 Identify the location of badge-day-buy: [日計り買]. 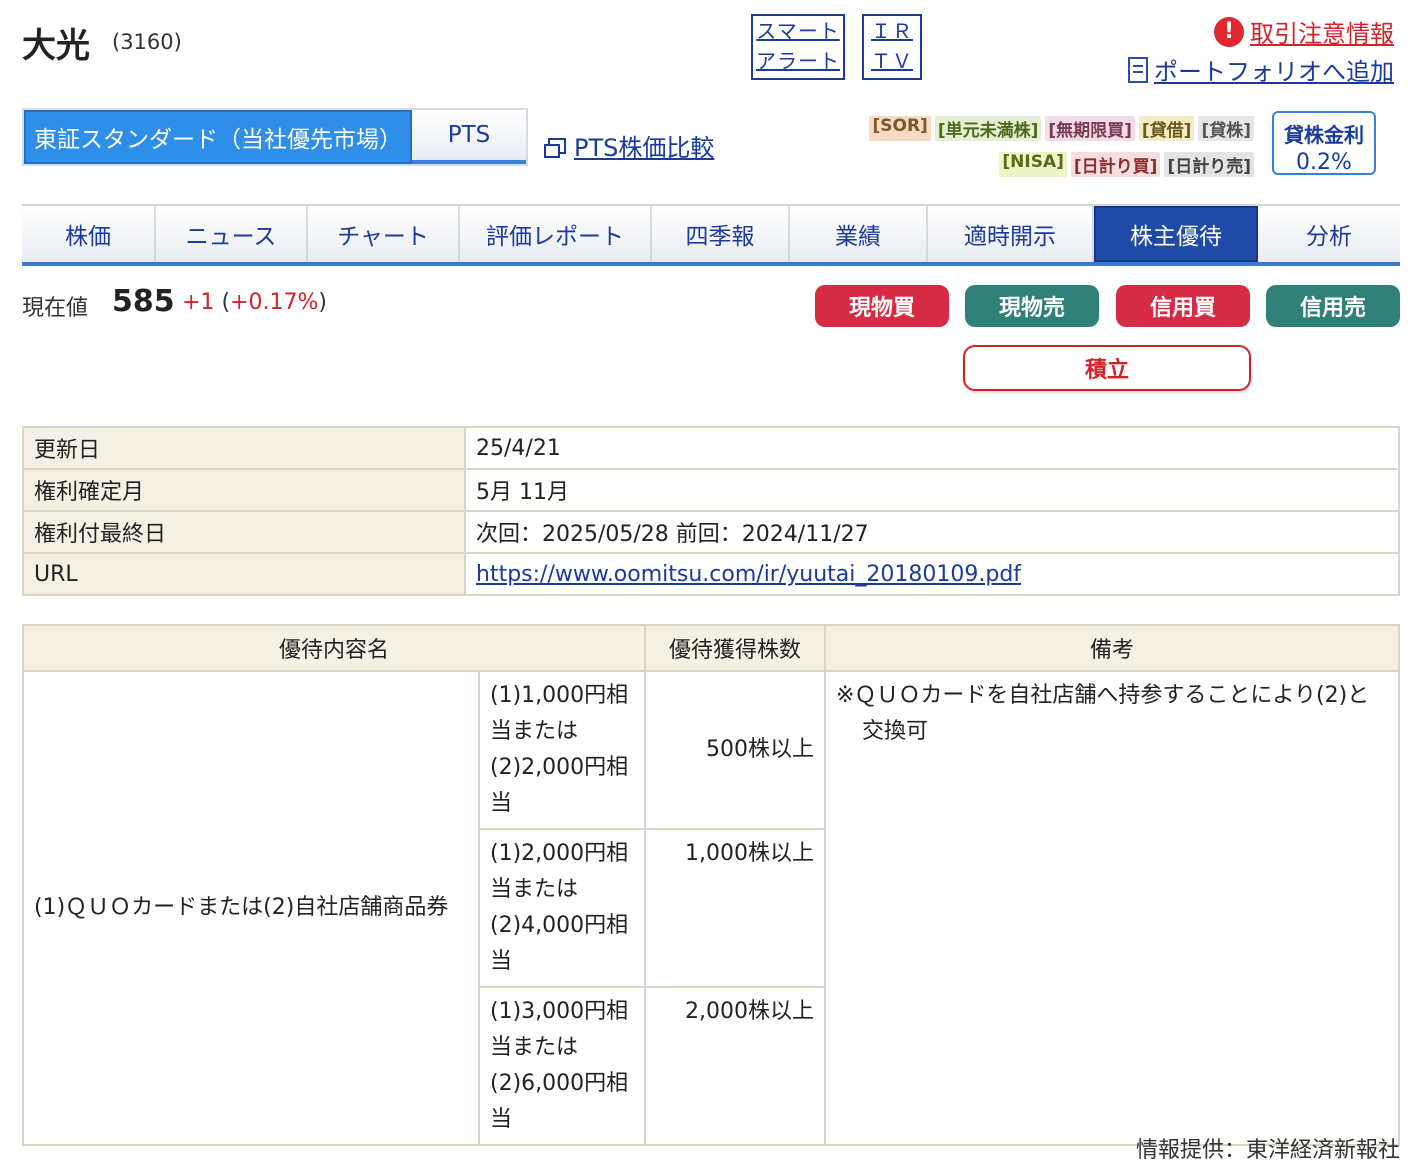
(1115, 164).